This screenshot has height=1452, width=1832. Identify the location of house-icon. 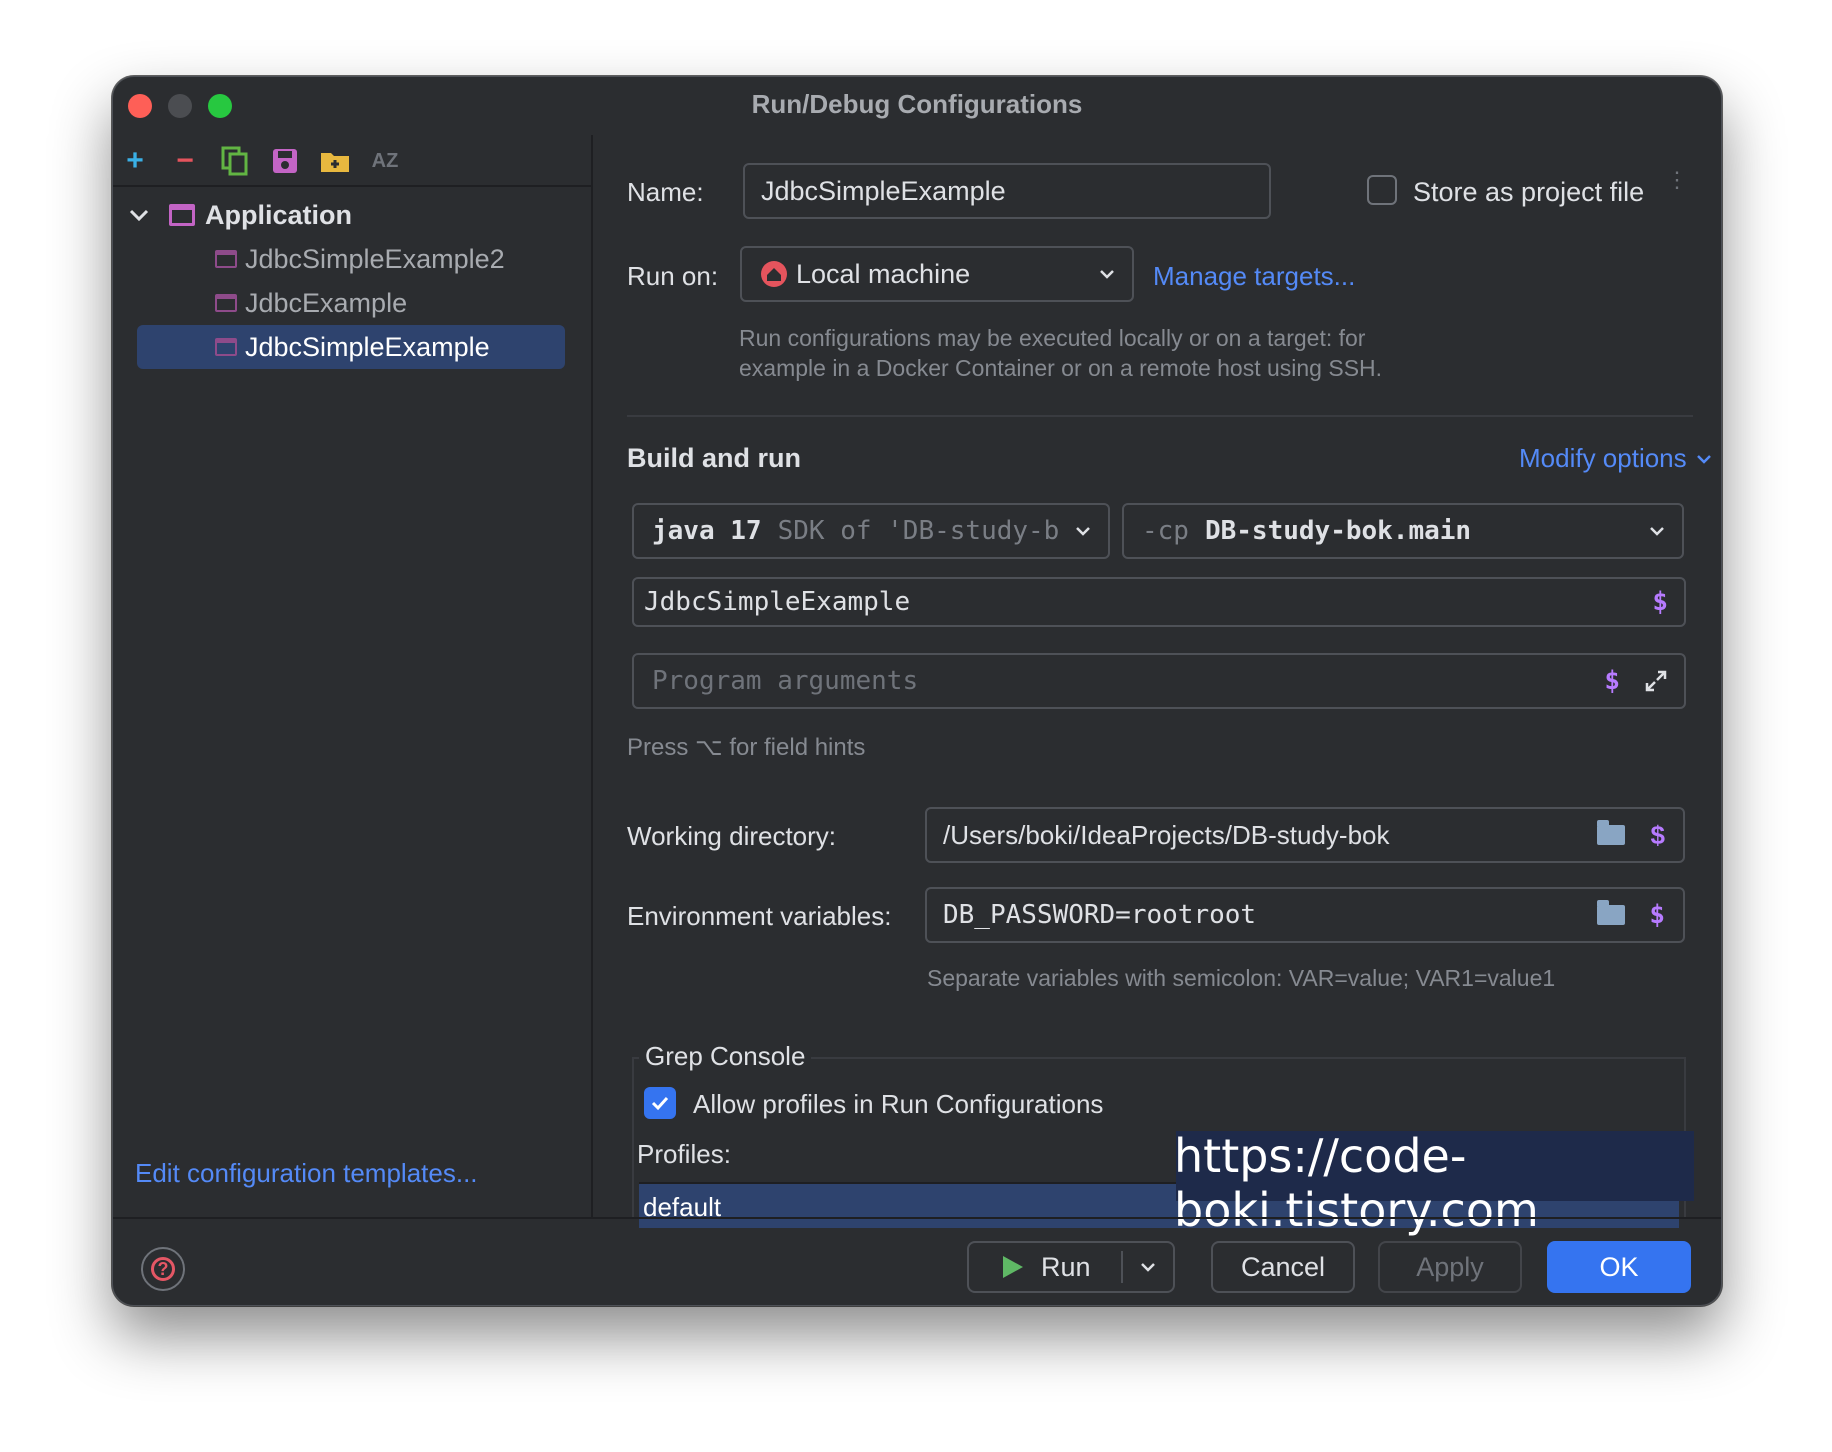
(774, 274).